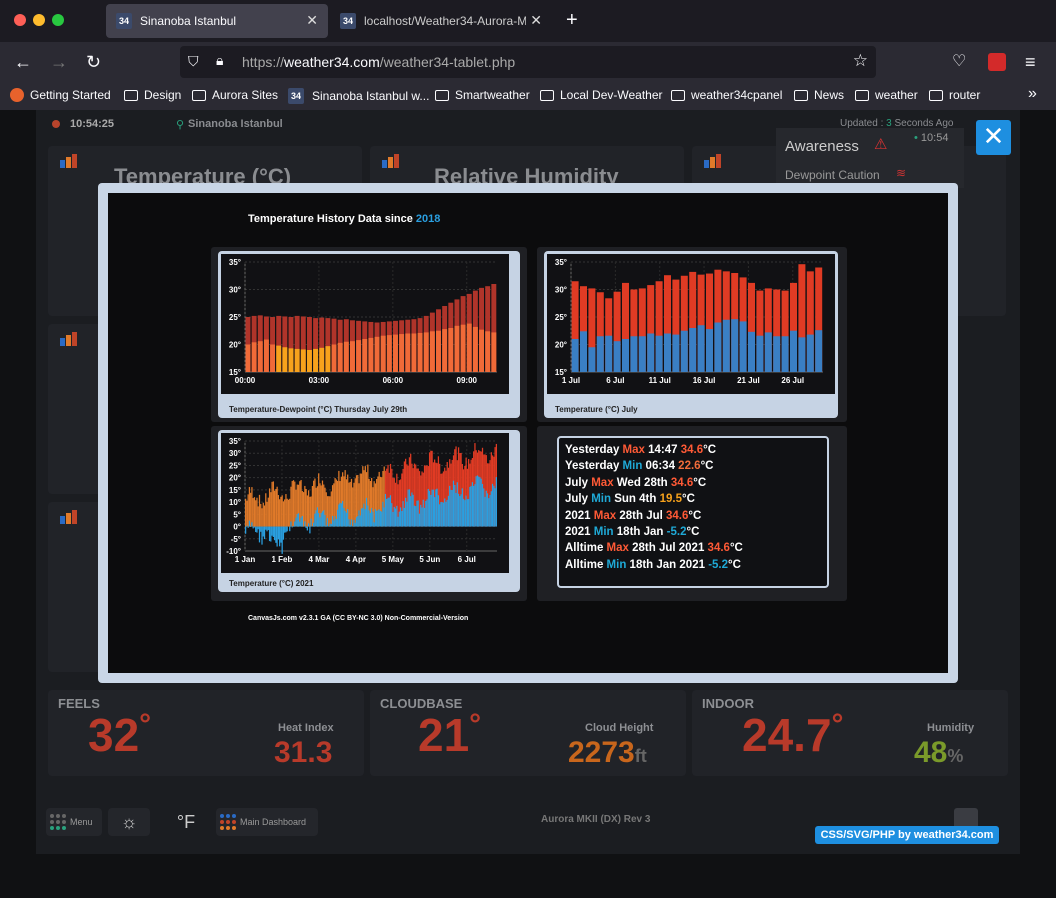 The image size is (1056, 898). Describe the element at coordinates (860, 61) in the screenshot. I see `bookmark-star-icon: ☆` at that location.